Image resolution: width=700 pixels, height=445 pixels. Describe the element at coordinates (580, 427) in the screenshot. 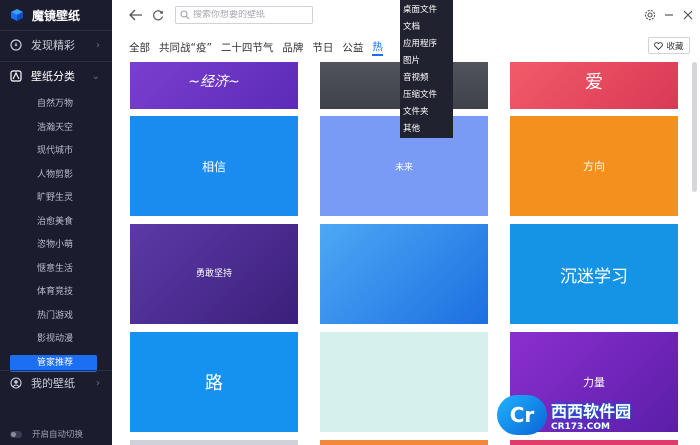

I see `watermark-url: CR173.COM` at that location.